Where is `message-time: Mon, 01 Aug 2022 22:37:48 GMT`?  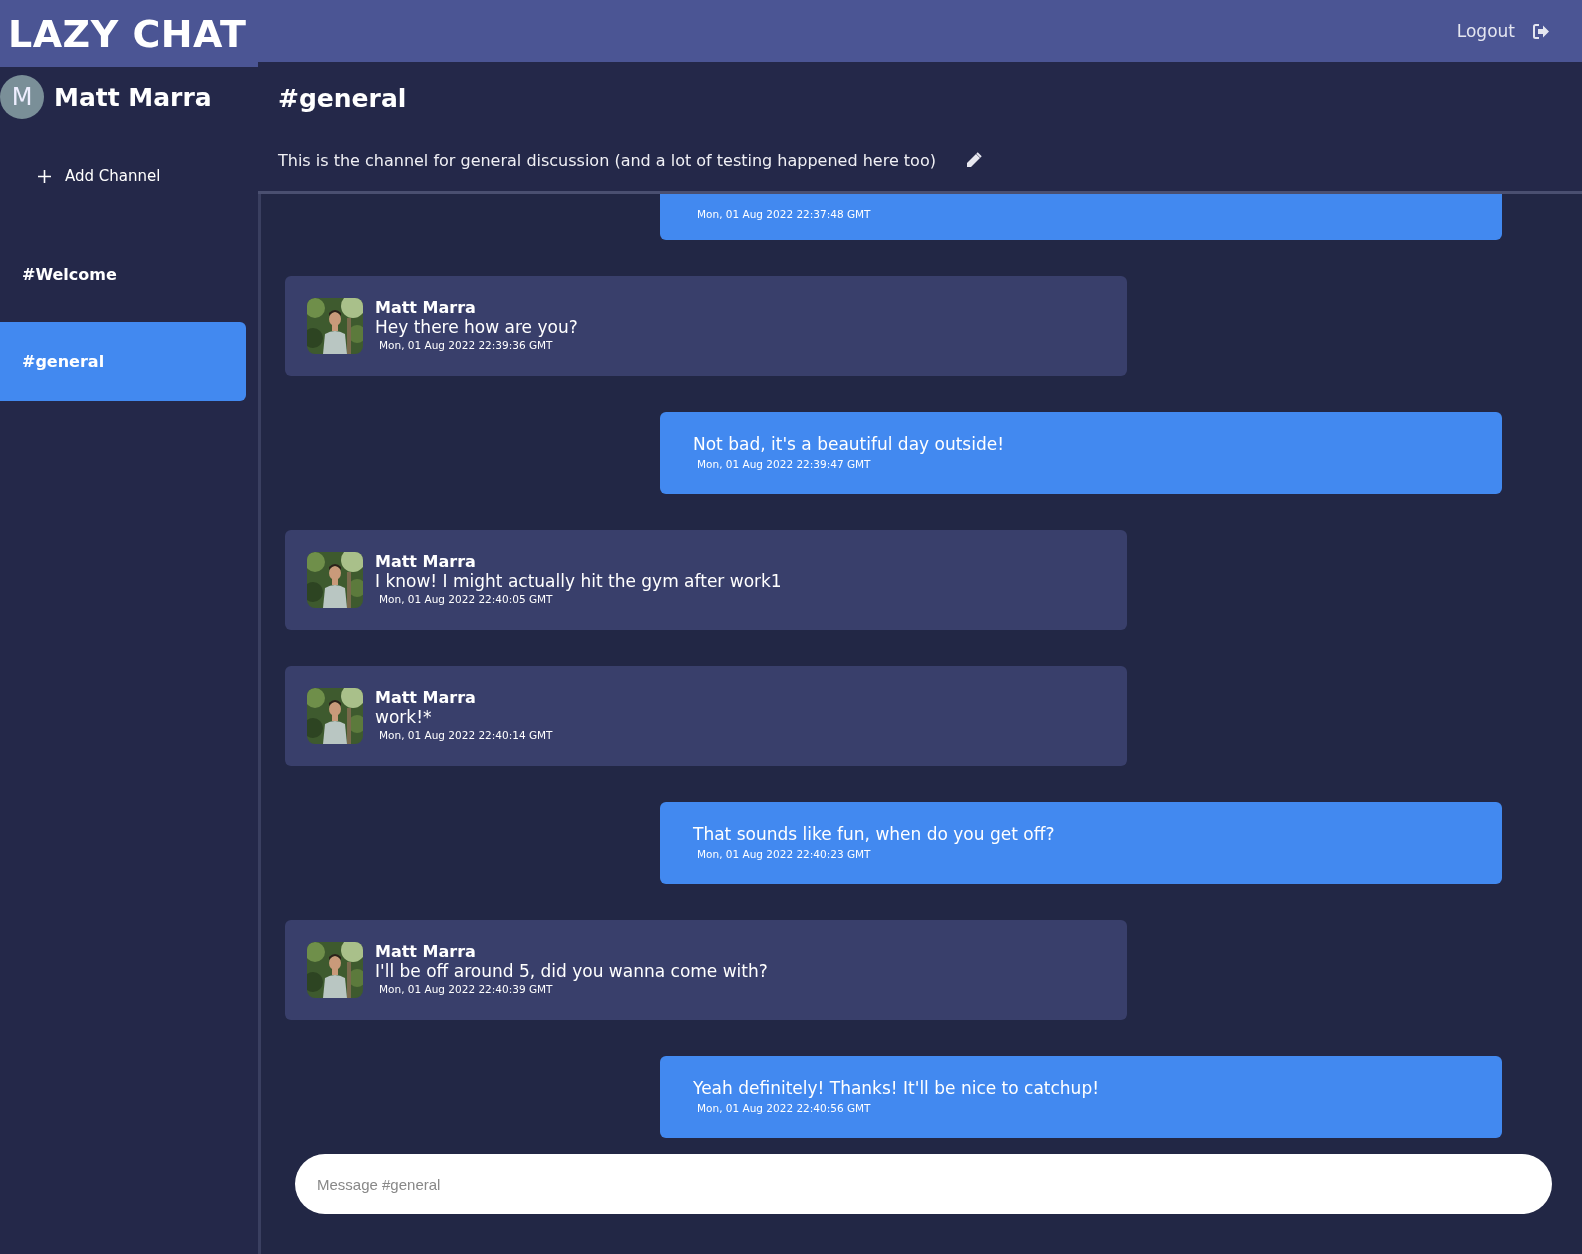
message-time: Mon, 01 Aug 2022 22:37:48 GMT is located at coordinates (784, 214).